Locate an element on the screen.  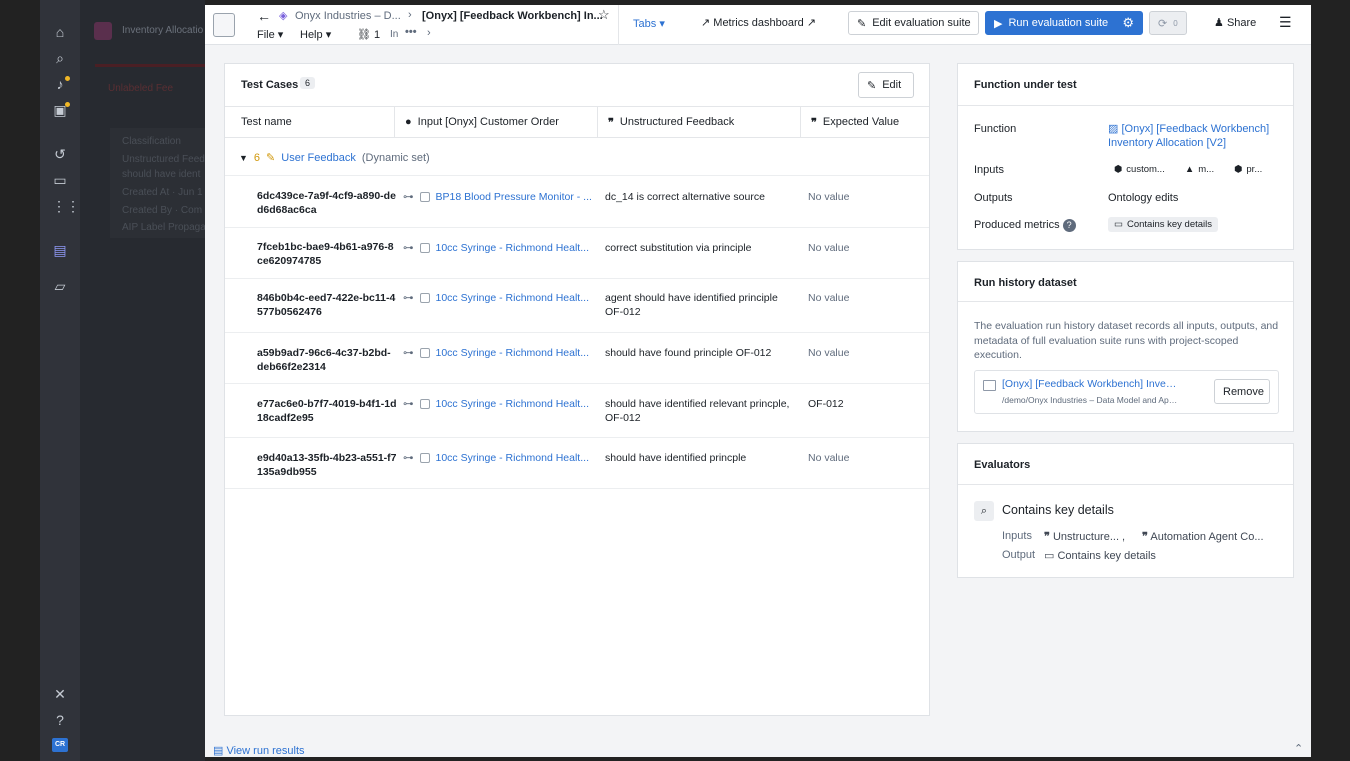
view-run-results-link: ▤ View run results is located at coordinates (259, 750).